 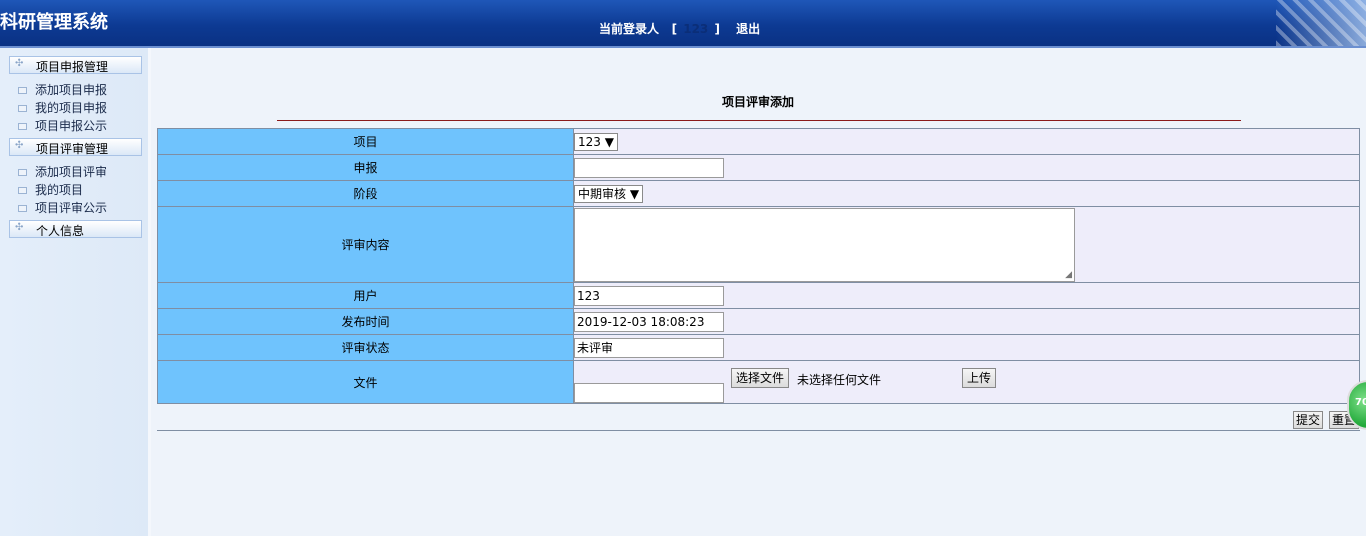 What do you see at coordinates (758, 347) in the screenshot?
I see `form-row-status: 评审状态 未评审` at bounding box center [758, 347].